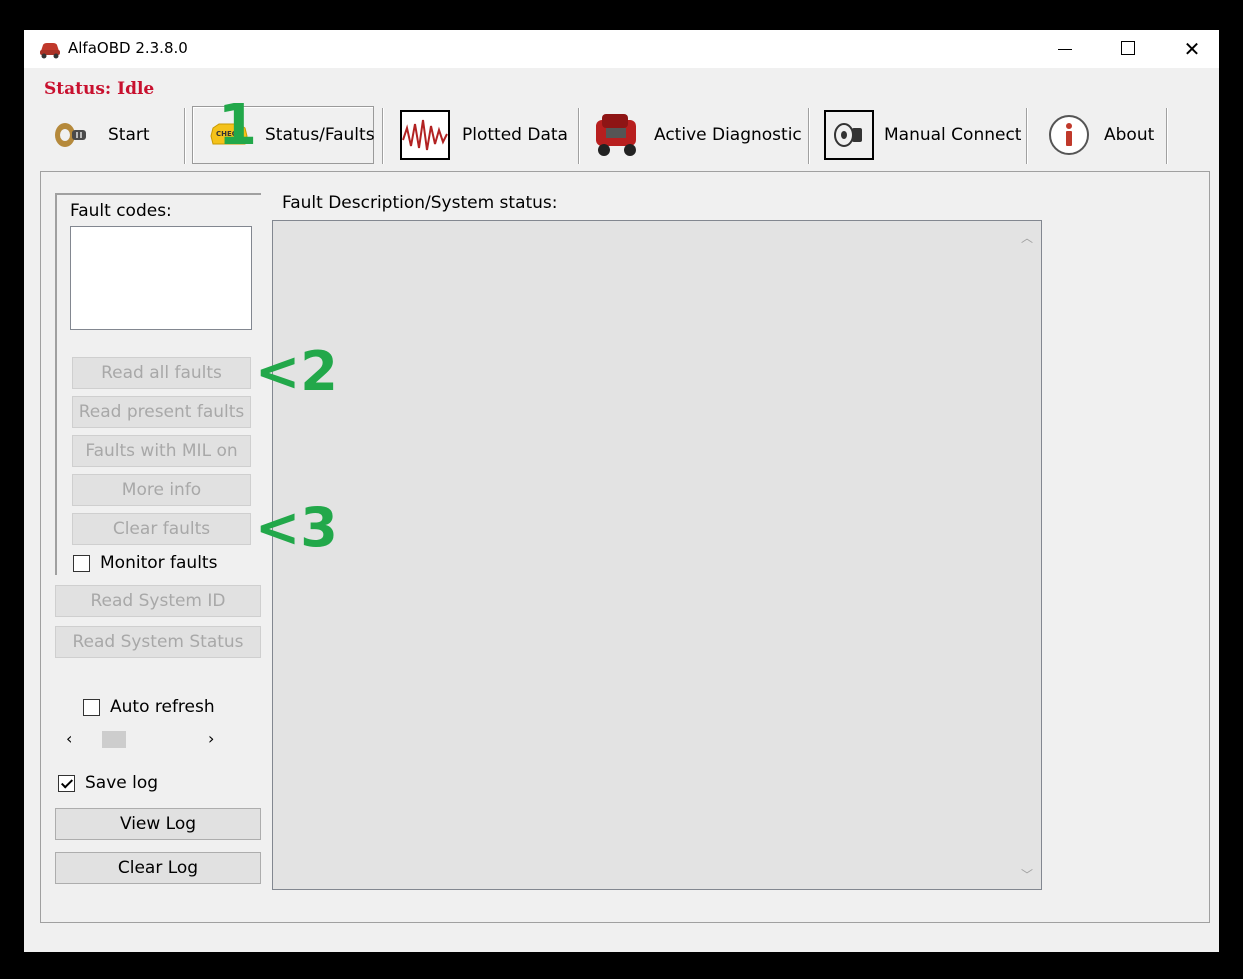  Describe the element at coordinates (211, 738) in the screenshot. I see `chevron-right-icon: ›` at that location.